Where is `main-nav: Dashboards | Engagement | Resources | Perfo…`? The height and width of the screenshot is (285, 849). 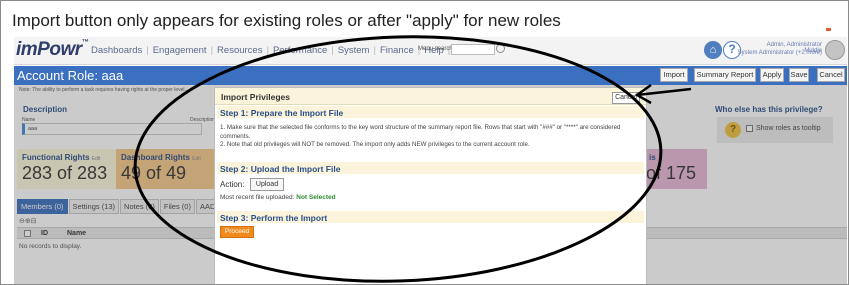 main-nav: Dashboards | Engagement | Resources | Perfo… is located at coordinates (268, 50).